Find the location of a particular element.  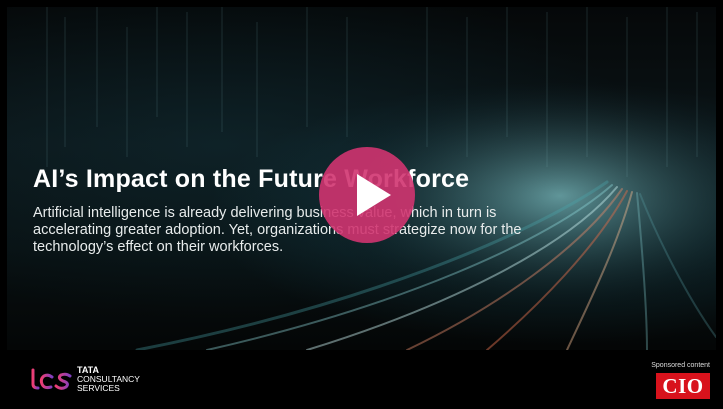

sponsored-label: Sponsored content is located at coordinates (680, 365).